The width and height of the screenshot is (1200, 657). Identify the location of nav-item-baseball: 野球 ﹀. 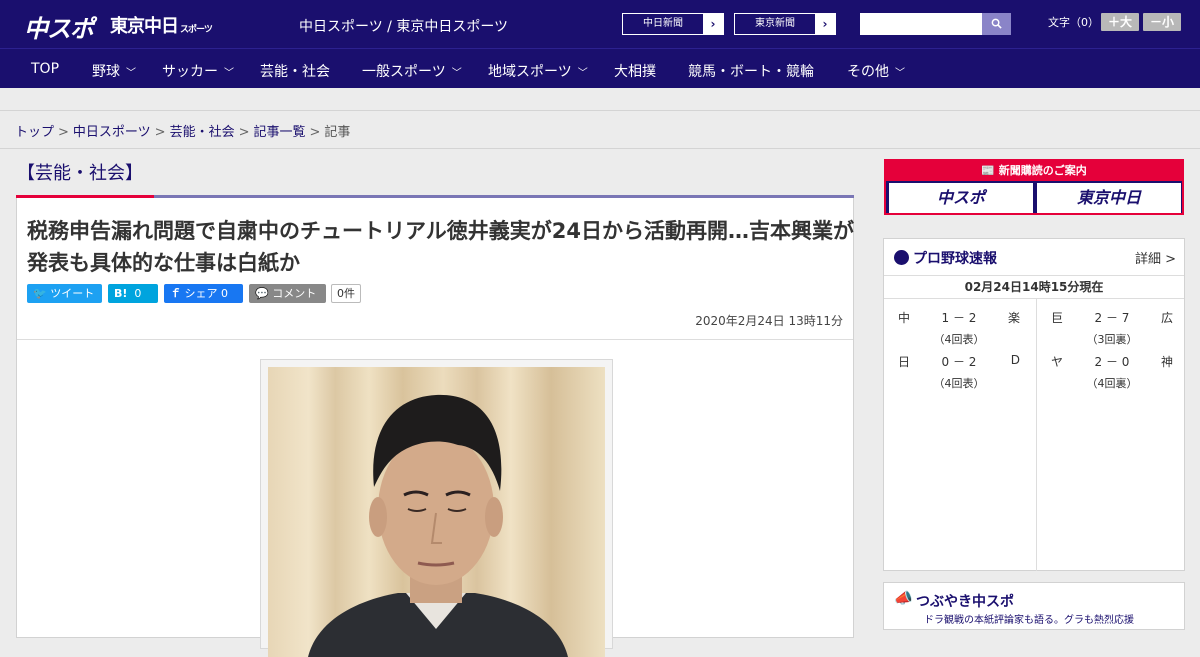
(114, 71).